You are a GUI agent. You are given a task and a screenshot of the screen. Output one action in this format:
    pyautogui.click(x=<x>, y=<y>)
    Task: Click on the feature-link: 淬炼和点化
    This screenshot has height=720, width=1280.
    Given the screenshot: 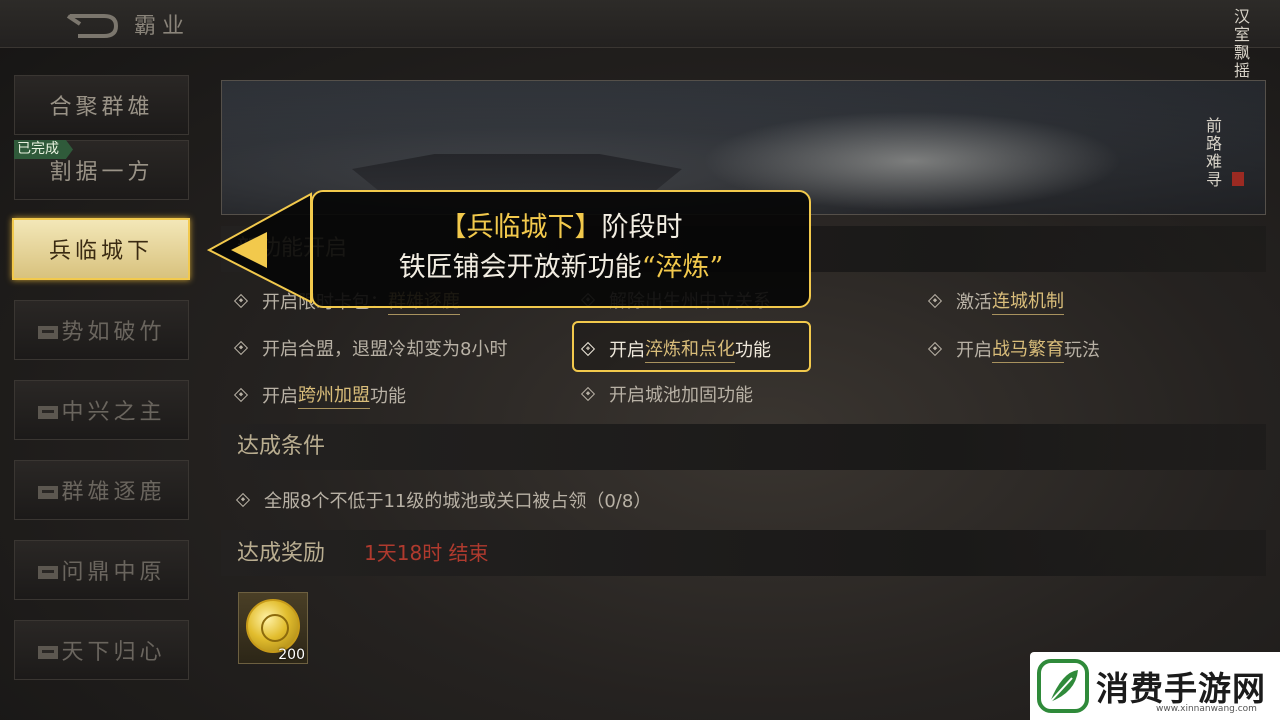 What is the action you would take?
    pyautogui.click(x=690, y=349)
    